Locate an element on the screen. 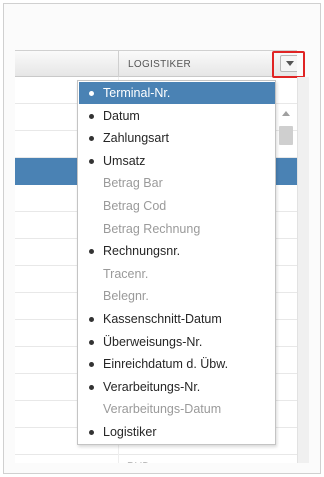  column-menu-item-label: Logistiker is located at coordinates (130, 432).